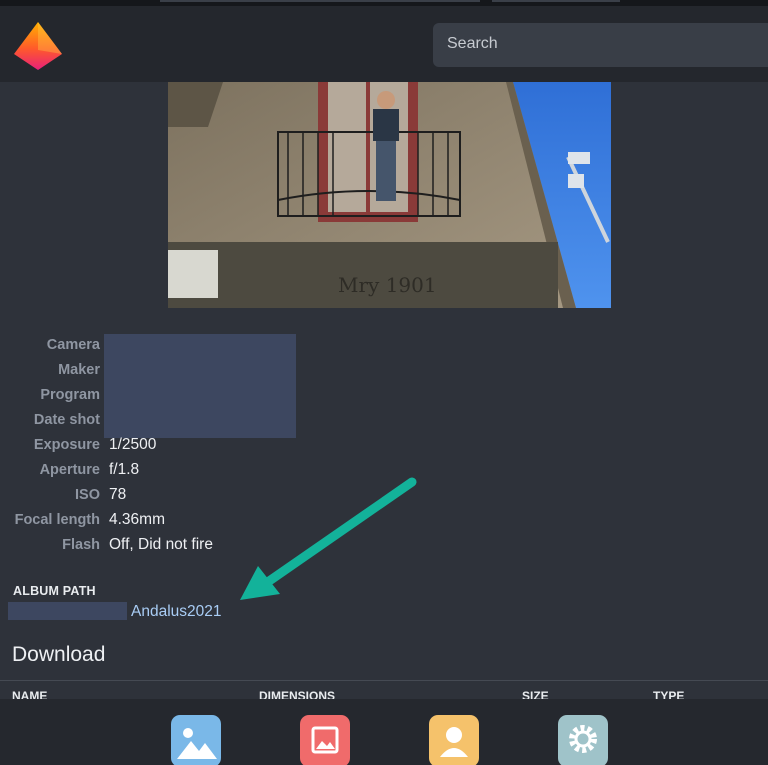 The width and height of the screenshot is (768, 765). I want to click on metadata-label: Aperture, so click(69, 470).